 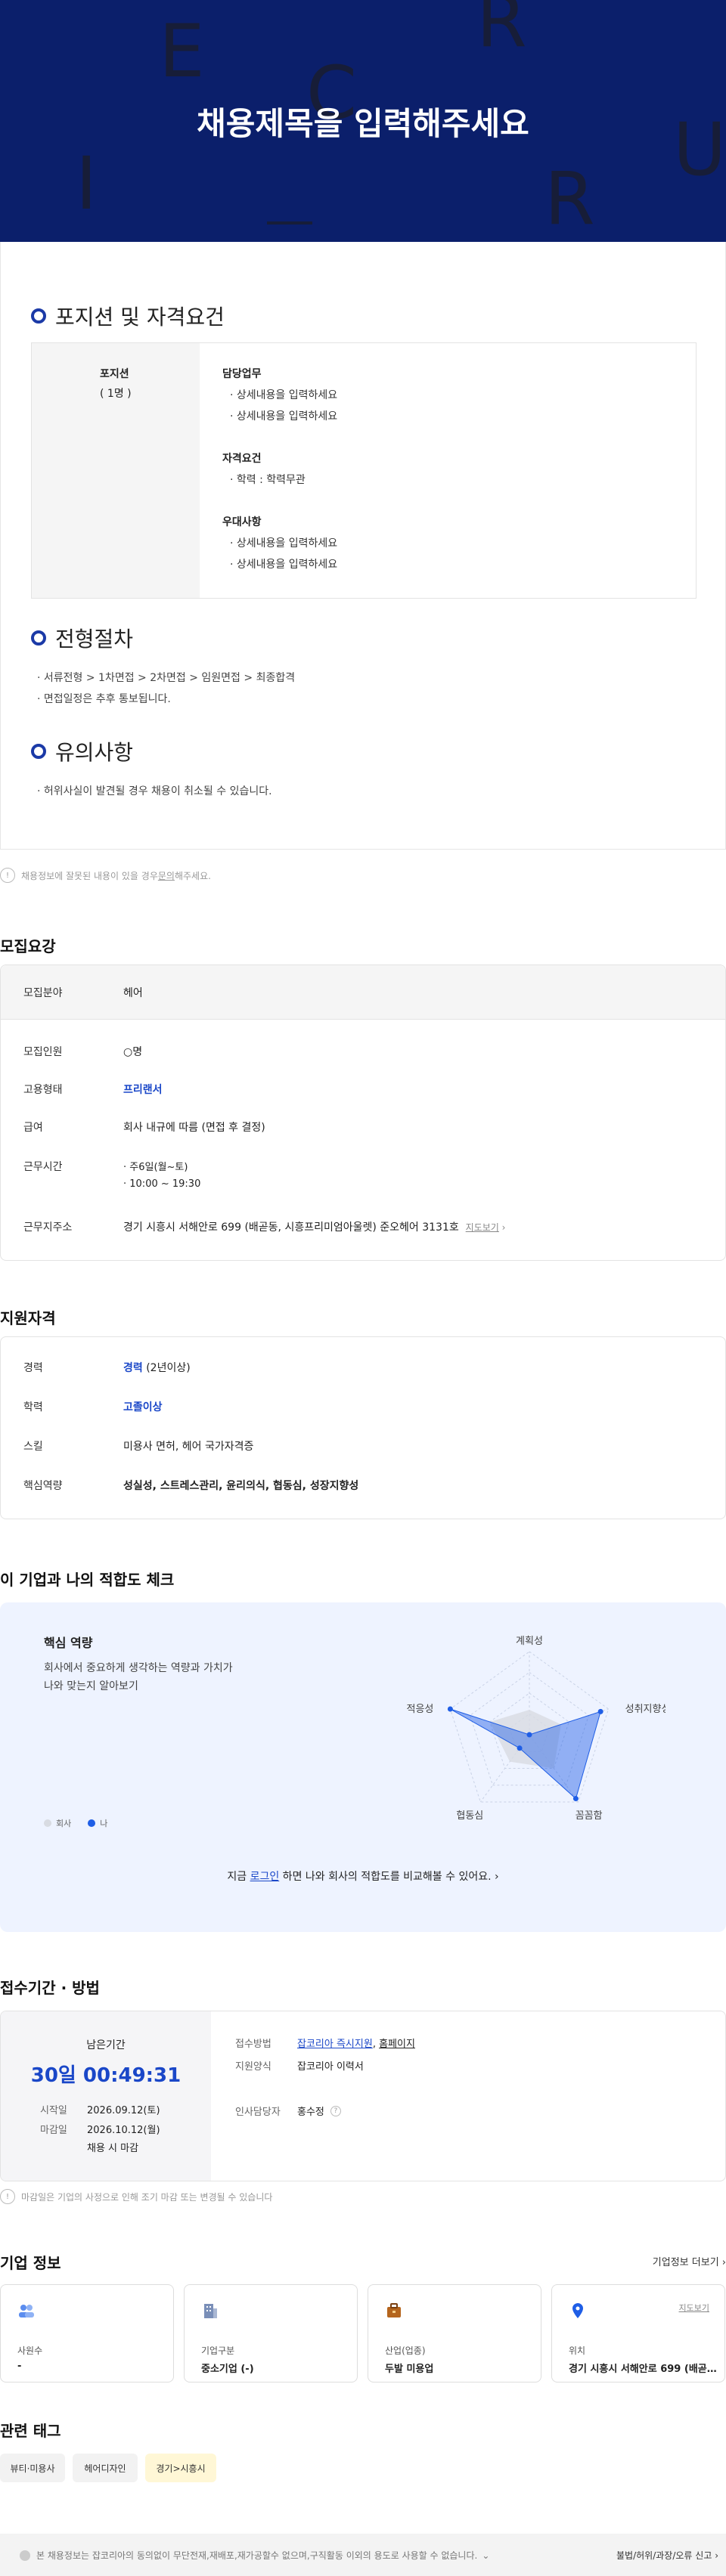 I want to click on chevron-down-icon: ⌄, so click(x=486, y=2555).